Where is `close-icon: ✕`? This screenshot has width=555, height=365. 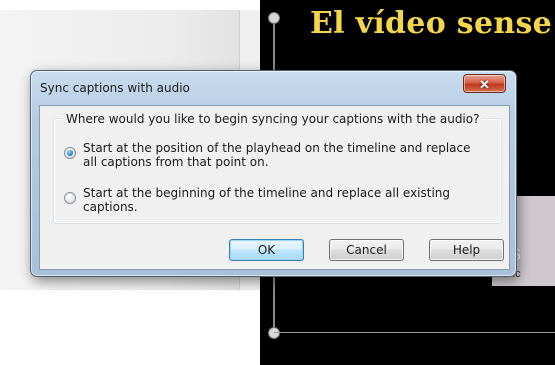
close-icon: ✕ is located at coordinates (484, 84).